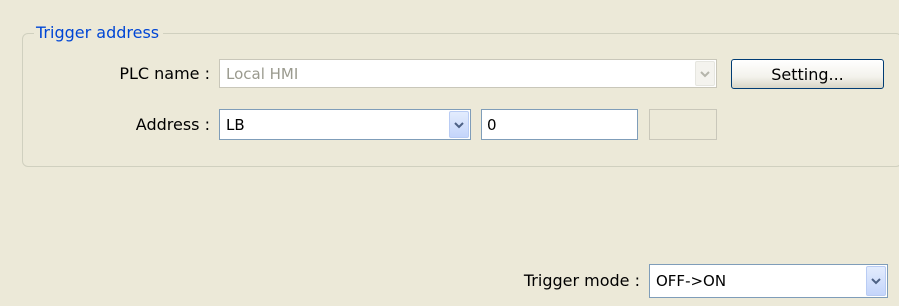 Image resolution: width=899 pixels, height=306 pixels. I want to click on trigger-mode-label: Trigger mode :, so click(581, 280).